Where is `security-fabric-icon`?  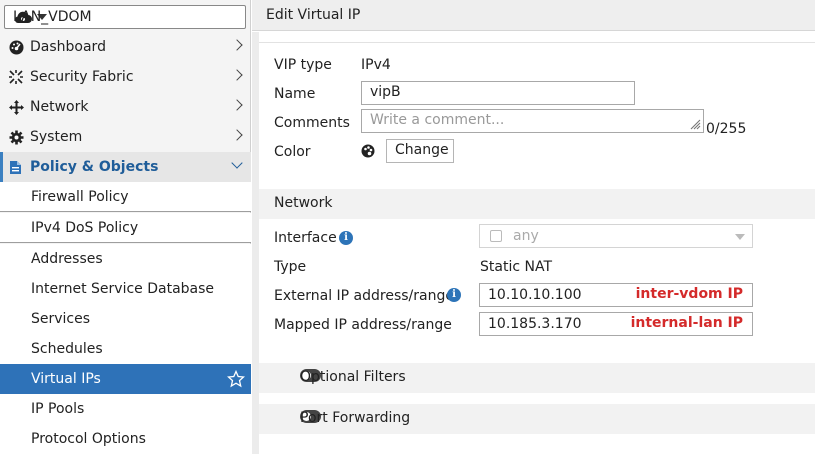
security-fabric-icon is located at coordinates (16, 77).